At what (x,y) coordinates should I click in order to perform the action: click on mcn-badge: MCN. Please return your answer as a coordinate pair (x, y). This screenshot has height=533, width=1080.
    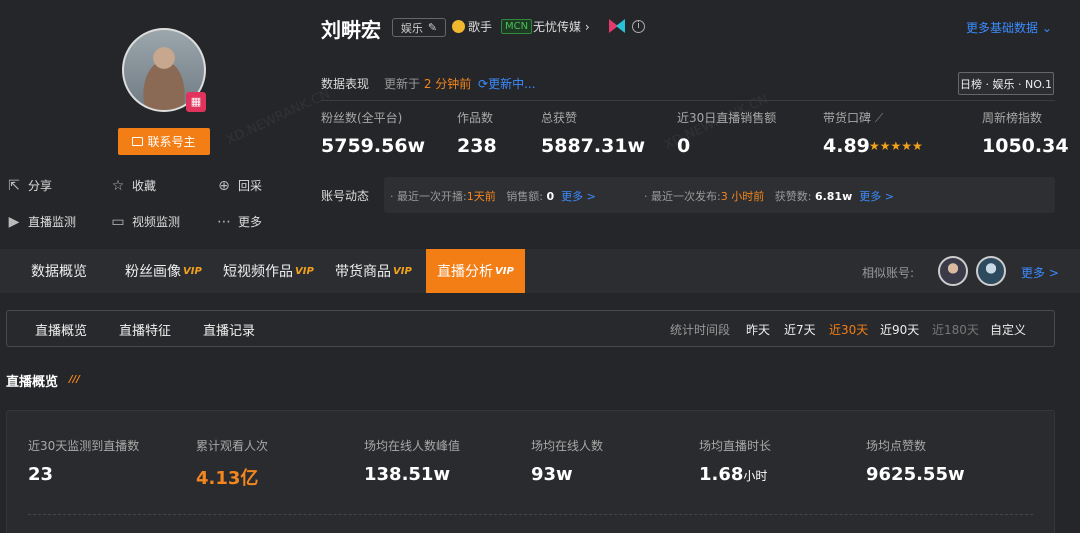
    Looking at the image, I should click on (517, 26).